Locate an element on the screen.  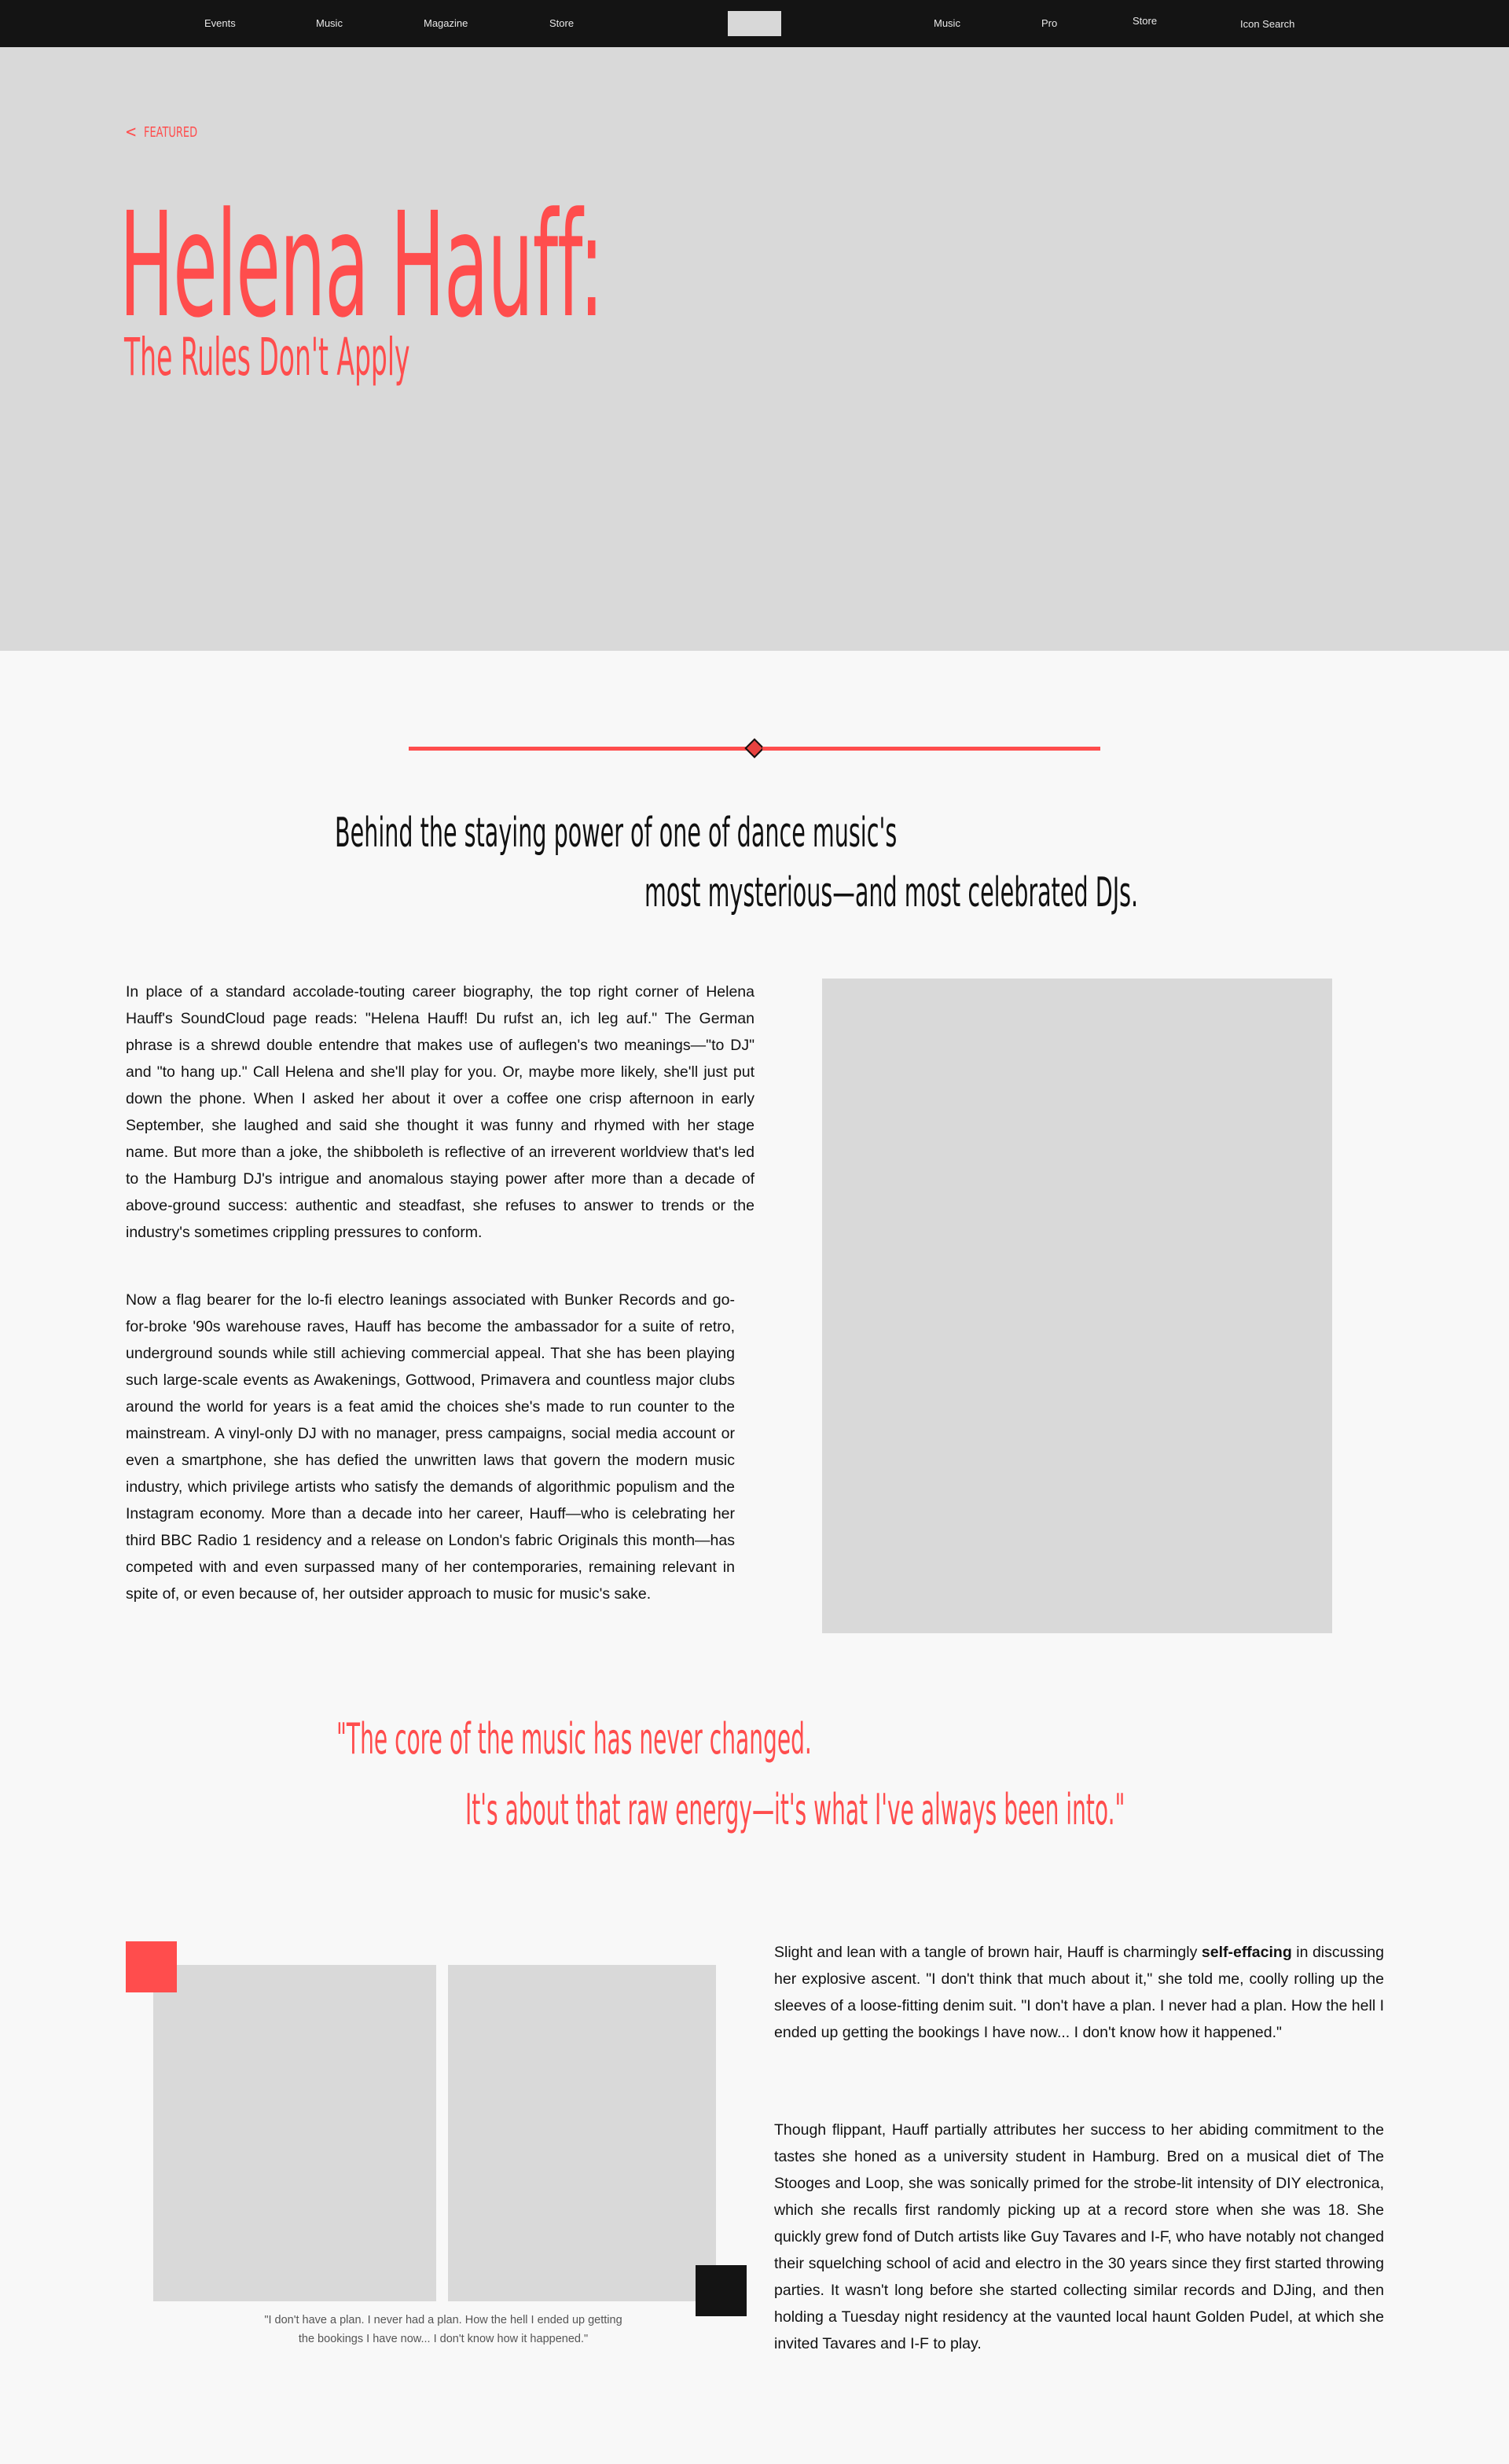
featured-back-link: < FEATURED is located at coordinates (172, 132).